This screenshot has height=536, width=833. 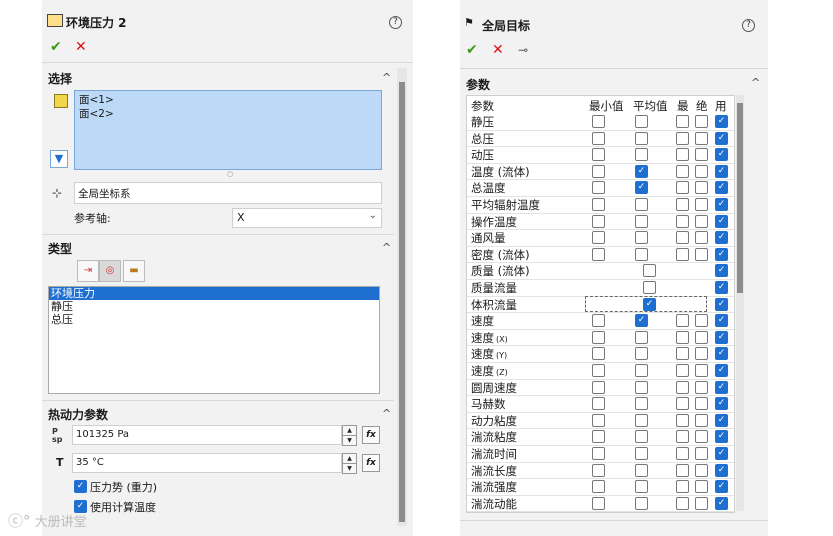 I want to click on parameter-row: 总压 ✓, so click(x=600, y=139).